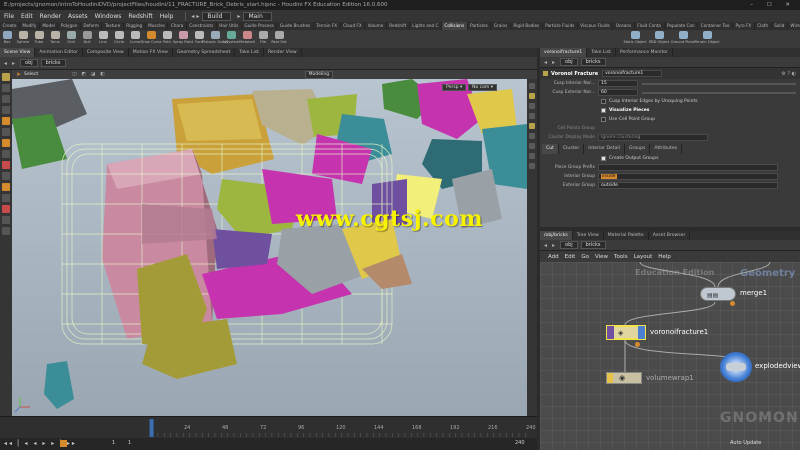  I want to click on guides-icon, so click(532, 156).